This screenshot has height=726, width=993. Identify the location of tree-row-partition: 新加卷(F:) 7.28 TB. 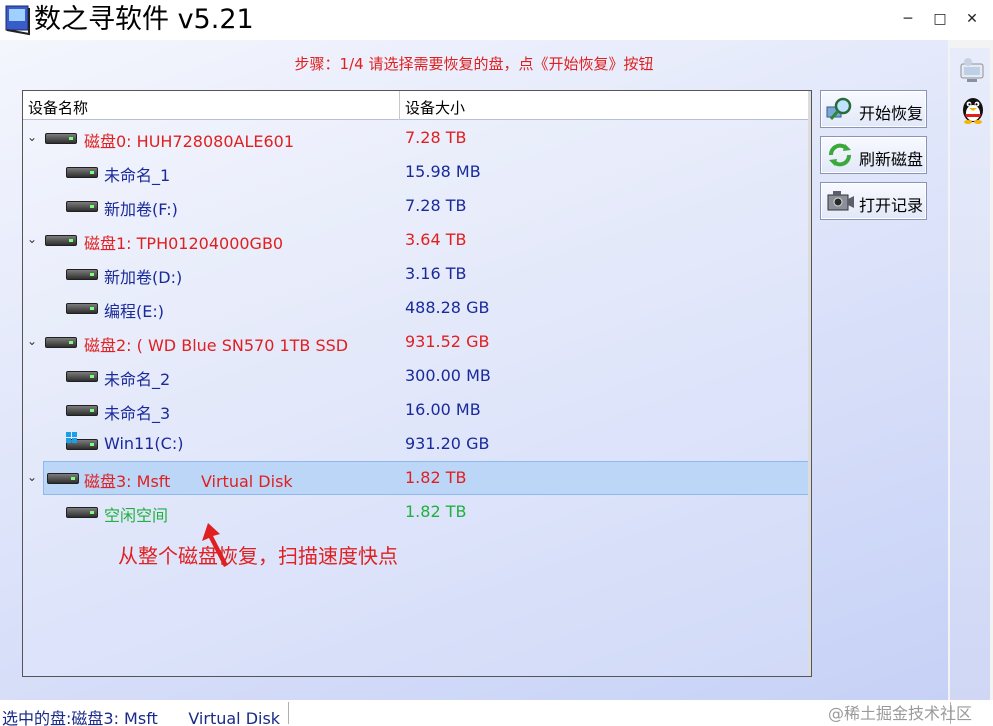
(416, 206).